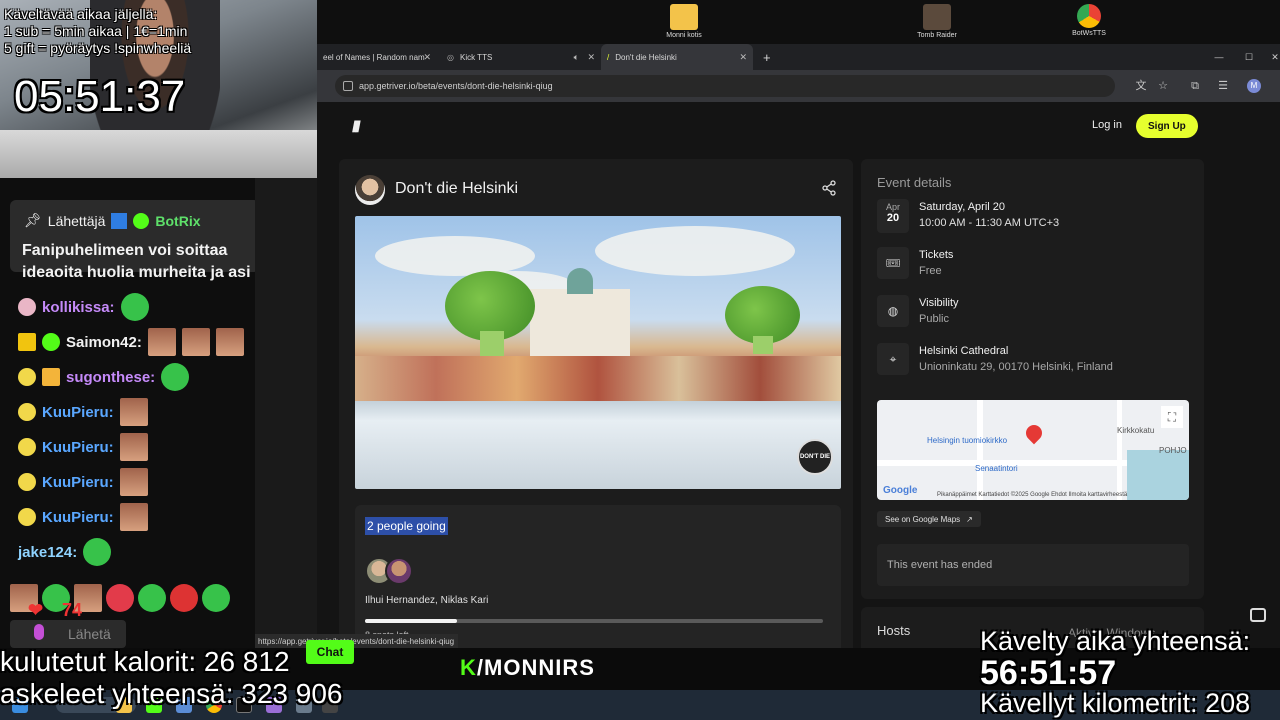 The width and height of the screenshot is (1280, 720). Describe the element at coordinates (110, 377) in the screenshot. I see `chat-username: sugonthese:` at that location.